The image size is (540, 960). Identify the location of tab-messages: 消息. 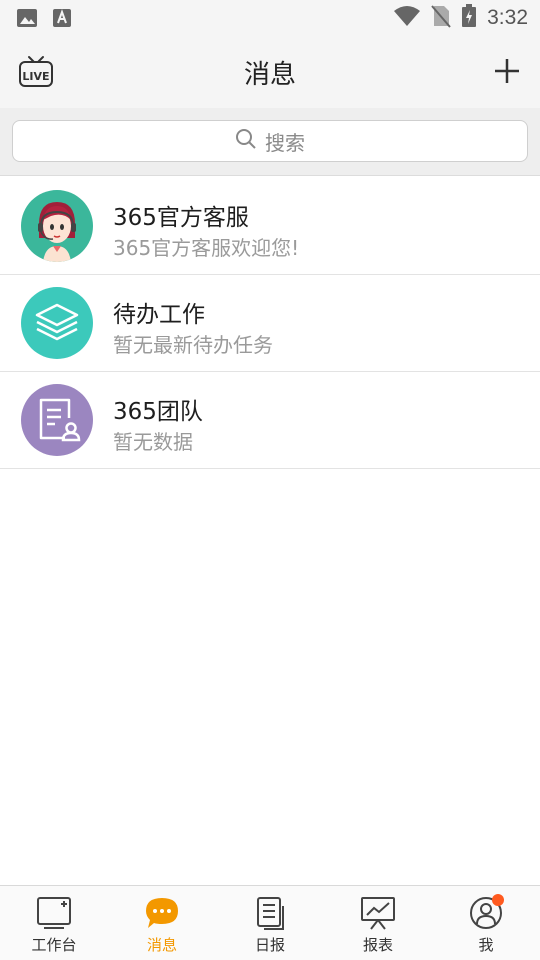
(162, 923).